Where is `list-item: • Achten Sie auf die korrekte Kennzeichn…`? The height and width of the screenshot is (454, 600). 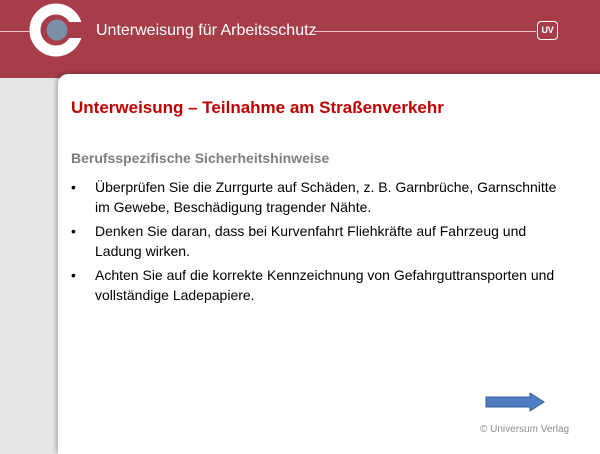 list-item: • Achten Sie auf die korrekte Kennzeichn… is located at coordinates (321, 285).